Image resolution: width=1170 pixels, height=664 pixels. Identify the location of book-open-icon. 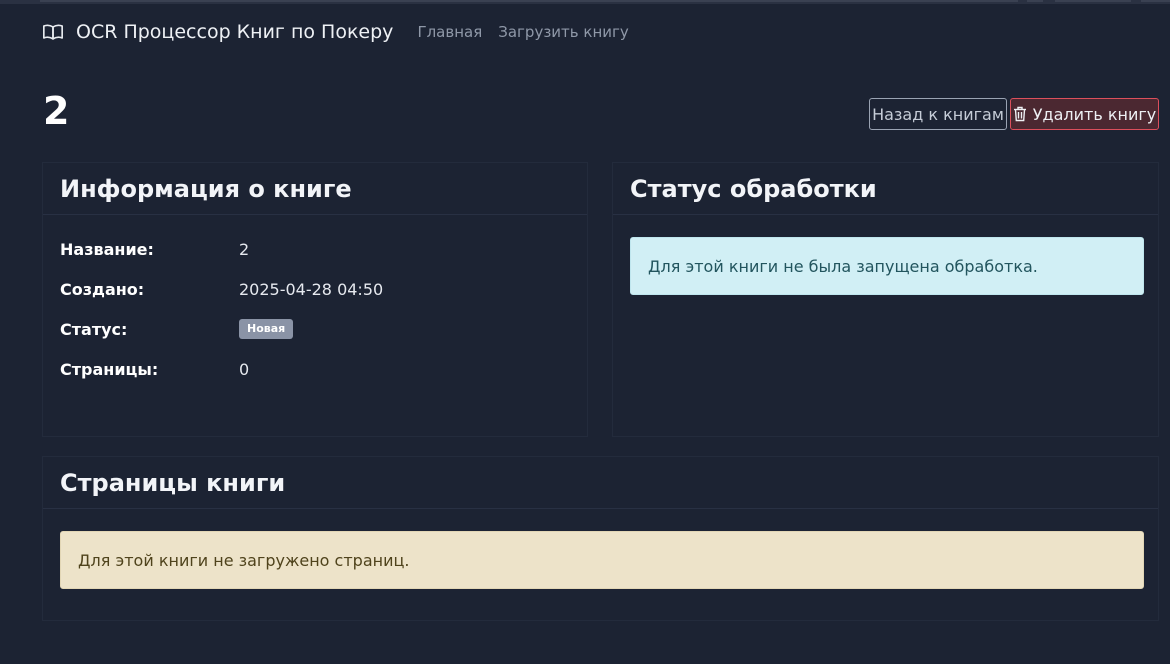
(53, 32).